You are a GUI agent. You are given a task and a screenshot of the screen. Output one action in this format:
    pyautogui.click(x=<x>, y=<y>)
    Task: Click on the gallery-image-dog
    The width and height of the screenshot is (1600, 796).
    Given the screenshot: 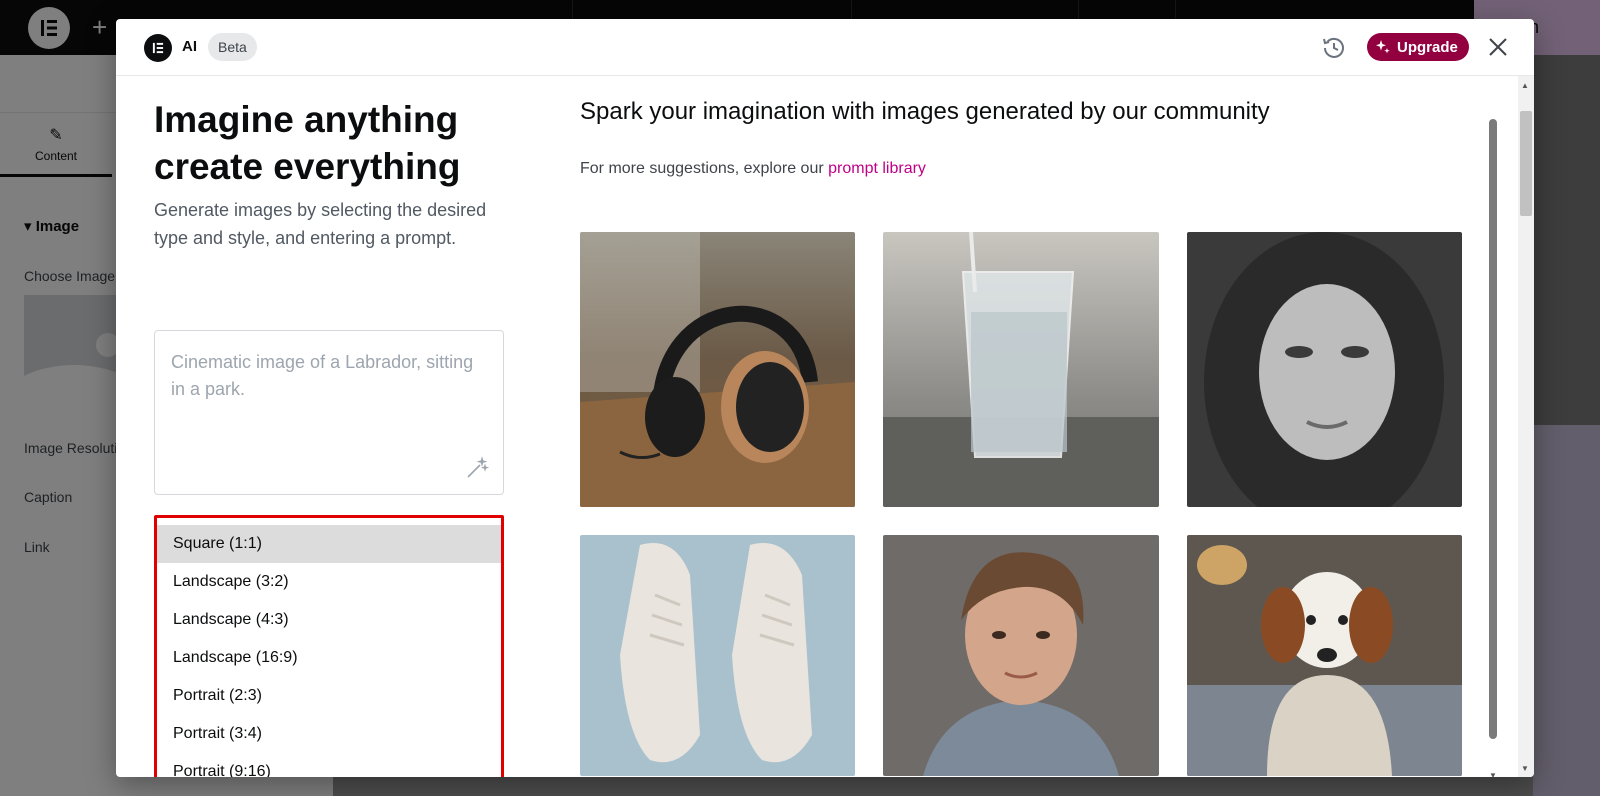 What is the action you would take?
    pyautogui.click(x=1324, y=655)
    